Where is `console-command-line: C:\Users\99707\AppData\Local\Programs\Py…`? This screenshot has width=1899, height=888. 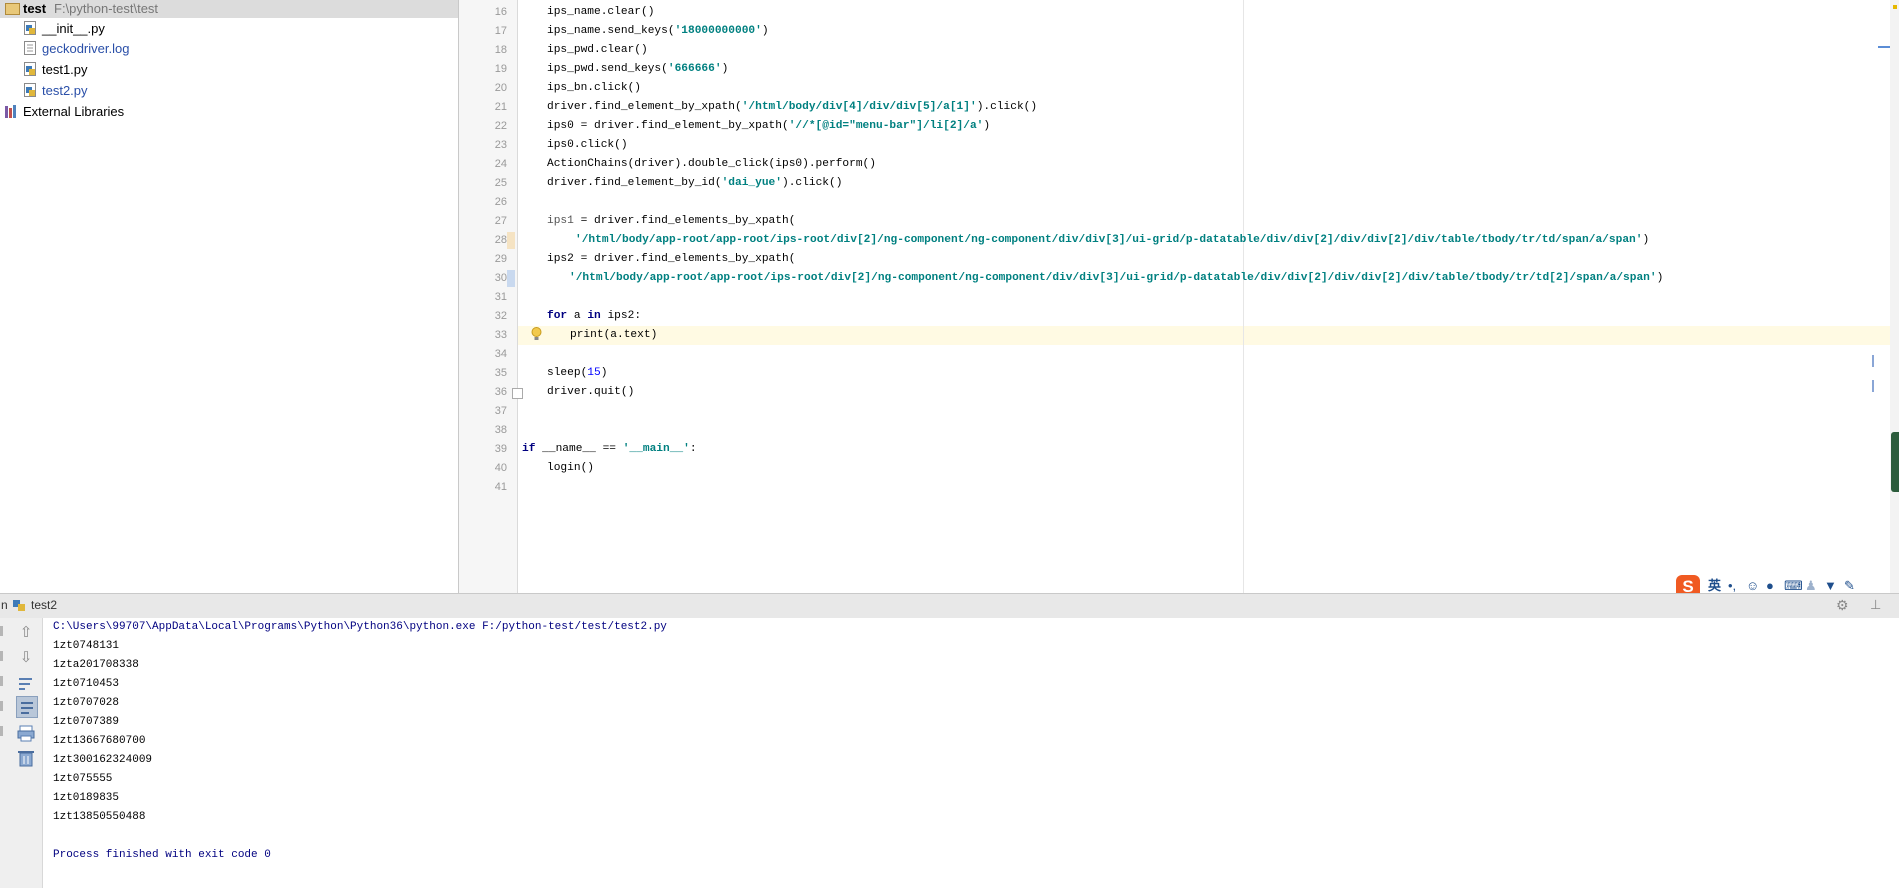
console-command-line: C:\Users\99707\AppData\Local\Programs\Py… is located at coordinates (360, 627).